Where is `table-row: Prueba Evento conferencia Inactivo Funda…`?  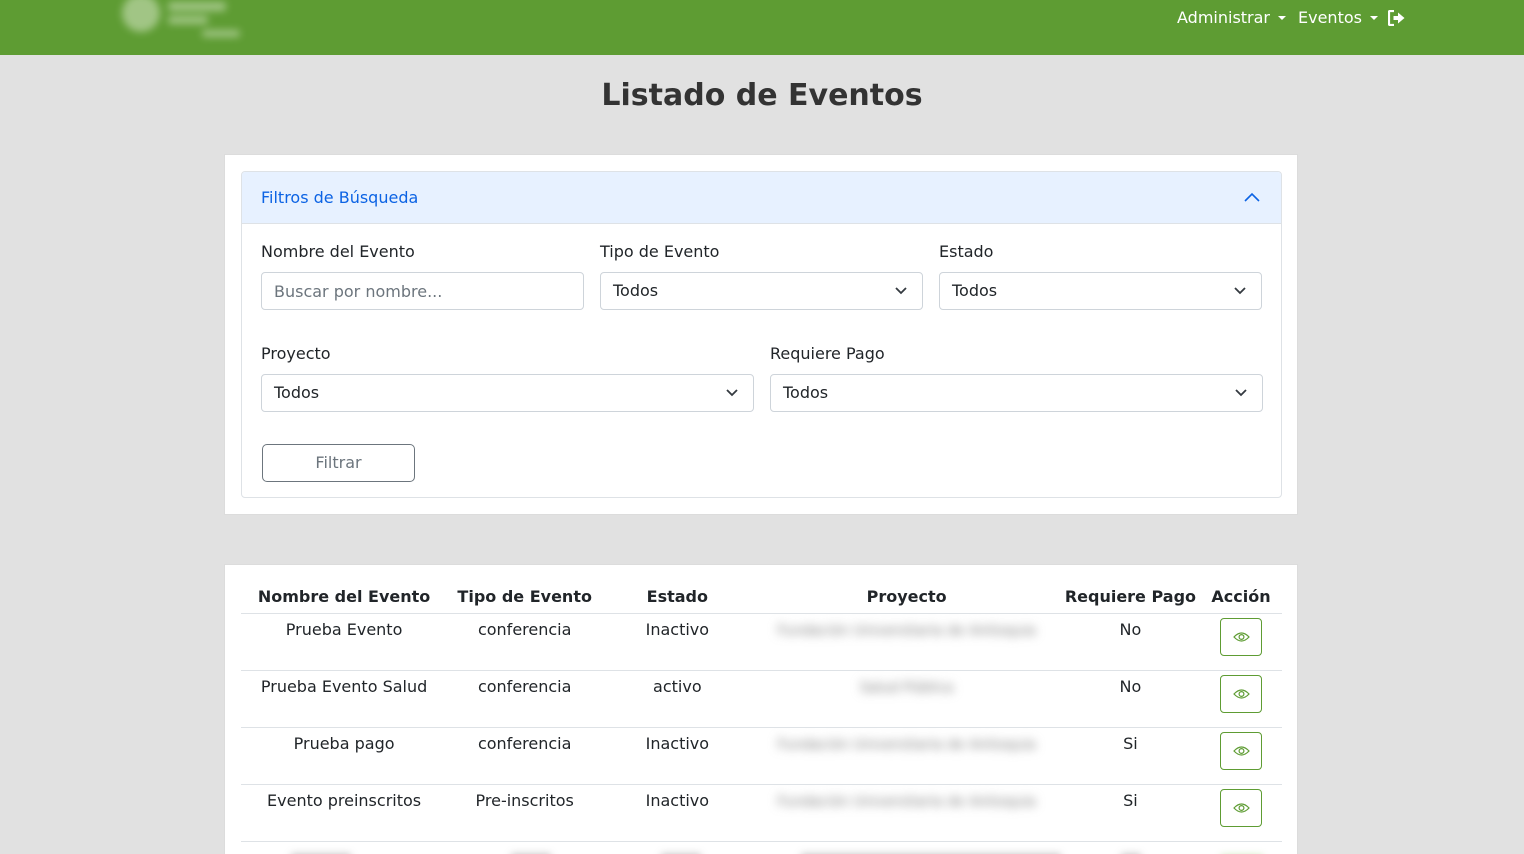
table-row: Prueba Evento conferencia Inactivo Funda… is located at coordinates (761, 642).